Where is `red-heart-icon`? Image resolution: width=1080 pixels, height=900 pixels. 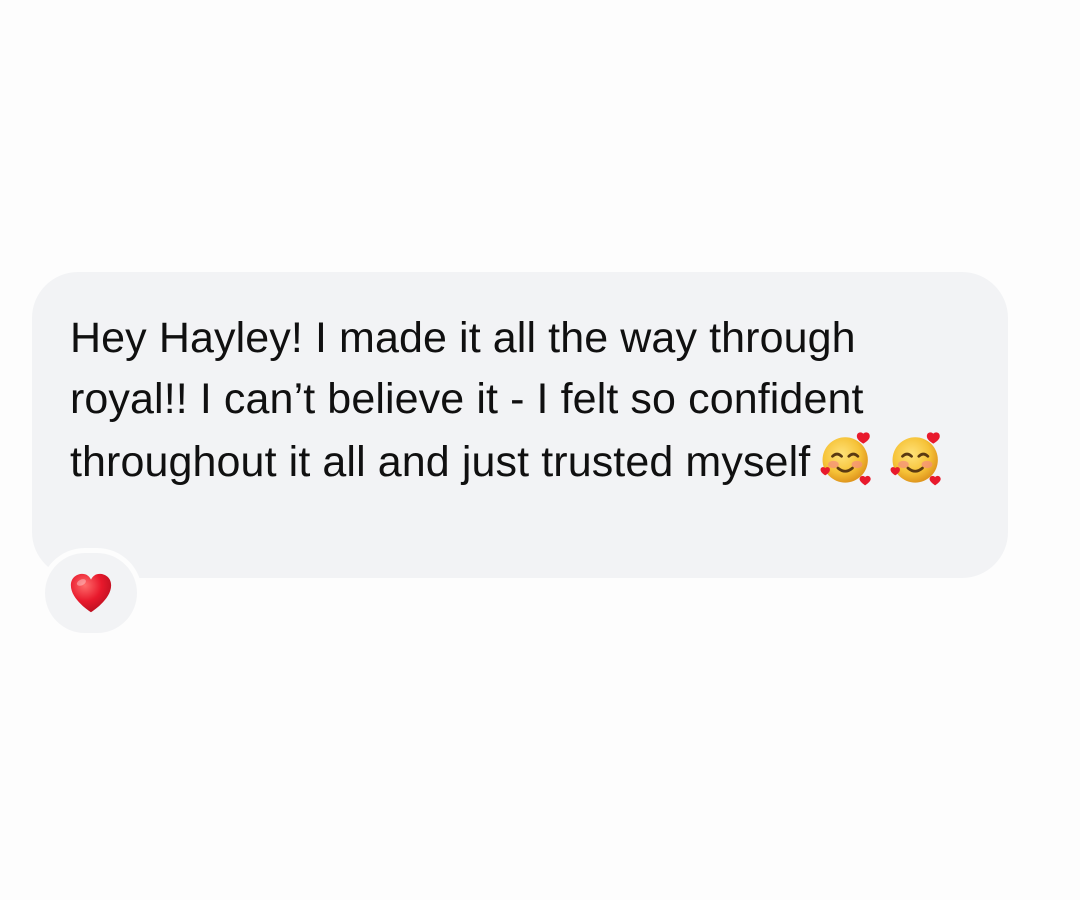
red-heart-icon is located at coordinates (91, 593).